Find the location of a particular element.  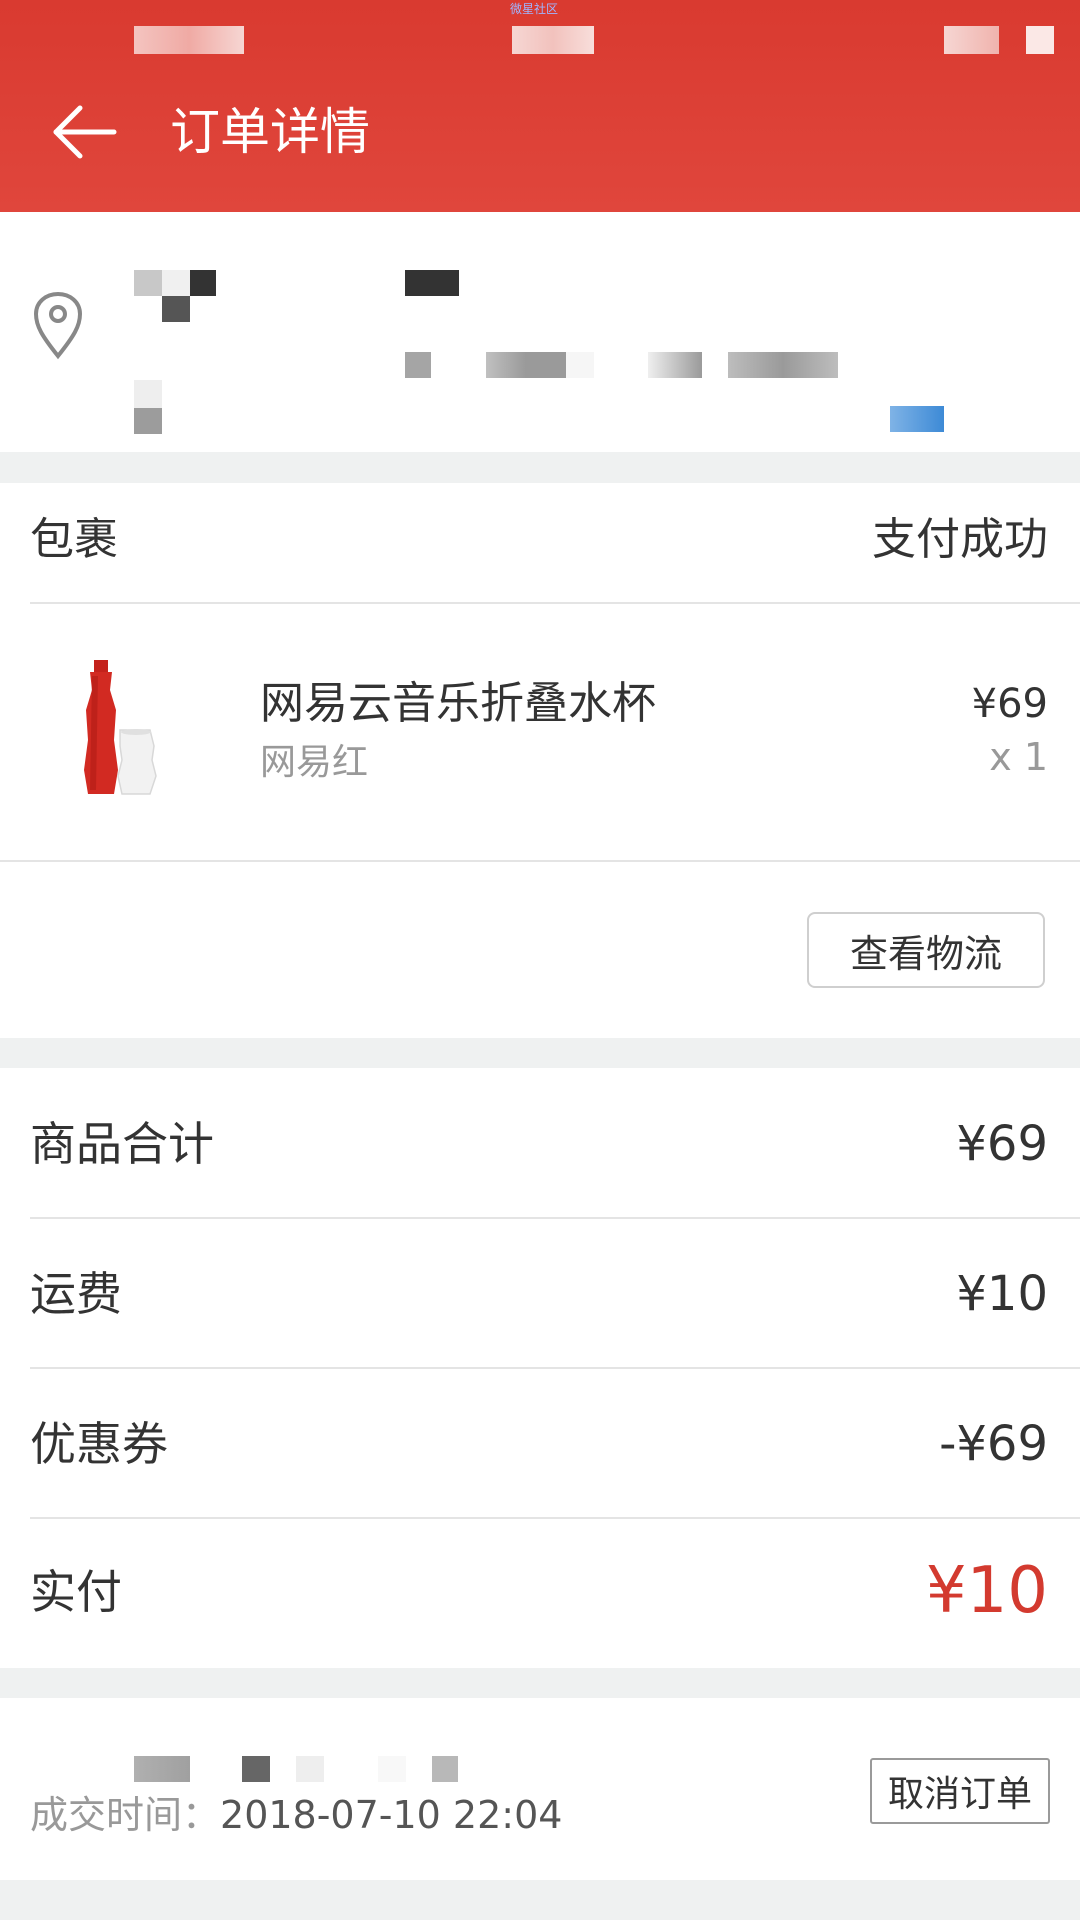

product-price: ¥69 is located at coordinates (1009, 704).